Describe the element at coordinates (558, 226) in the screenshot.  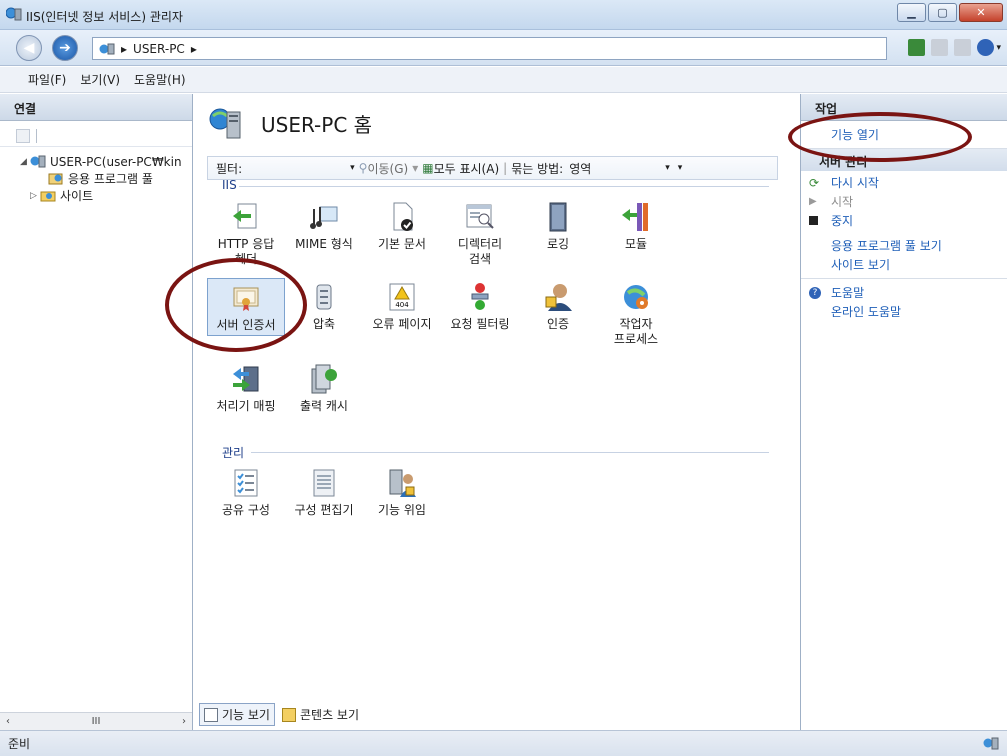
I see `feature-logging: 로깅` at that location.